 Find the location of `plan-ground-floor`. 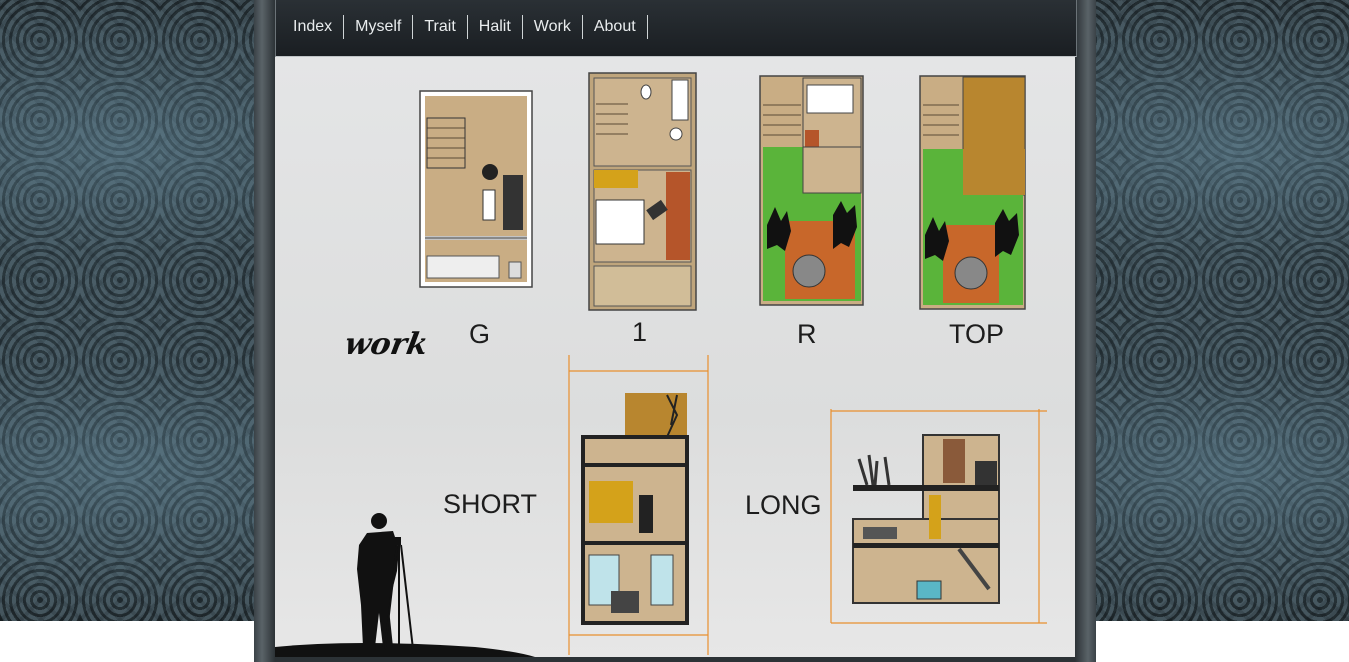

plan-ground-floor is located at coordinates (476, 189).